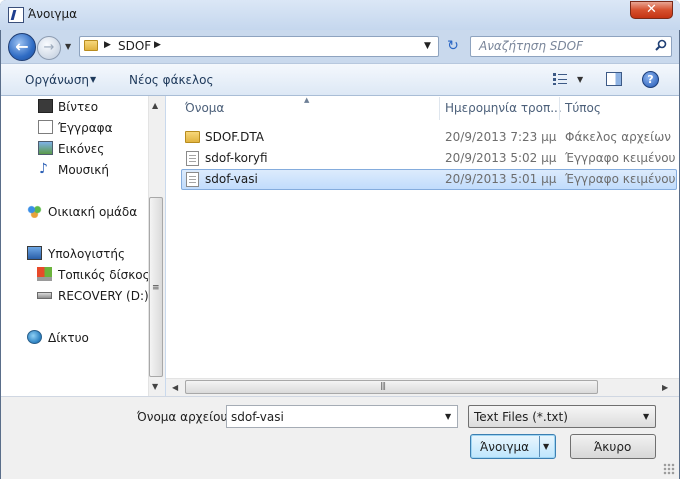  What do you see at coordinates (614, 79) in the screenshot?
I see `preview-pane-icon` at bounding box center [614, 79].